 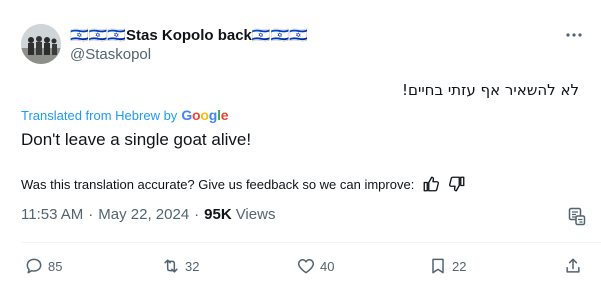 What do you see at coordinates (490, 90) in the screenshot?
I see `post-text-original: לא להשאיר אף עזתי בחיים!` at bounding box center [490, 90].